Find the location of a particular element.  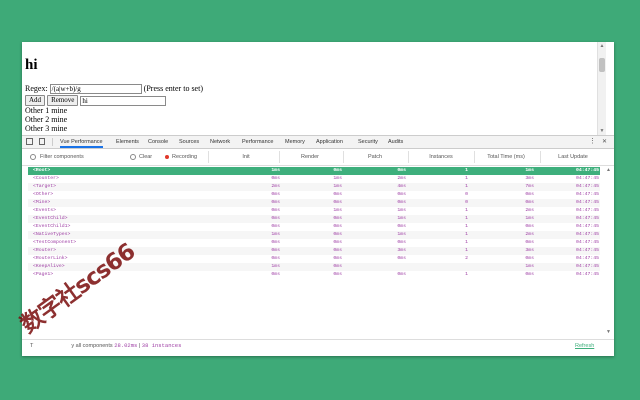

tab-vue-performance: Vue Performance is located at coordinates (81, 142).